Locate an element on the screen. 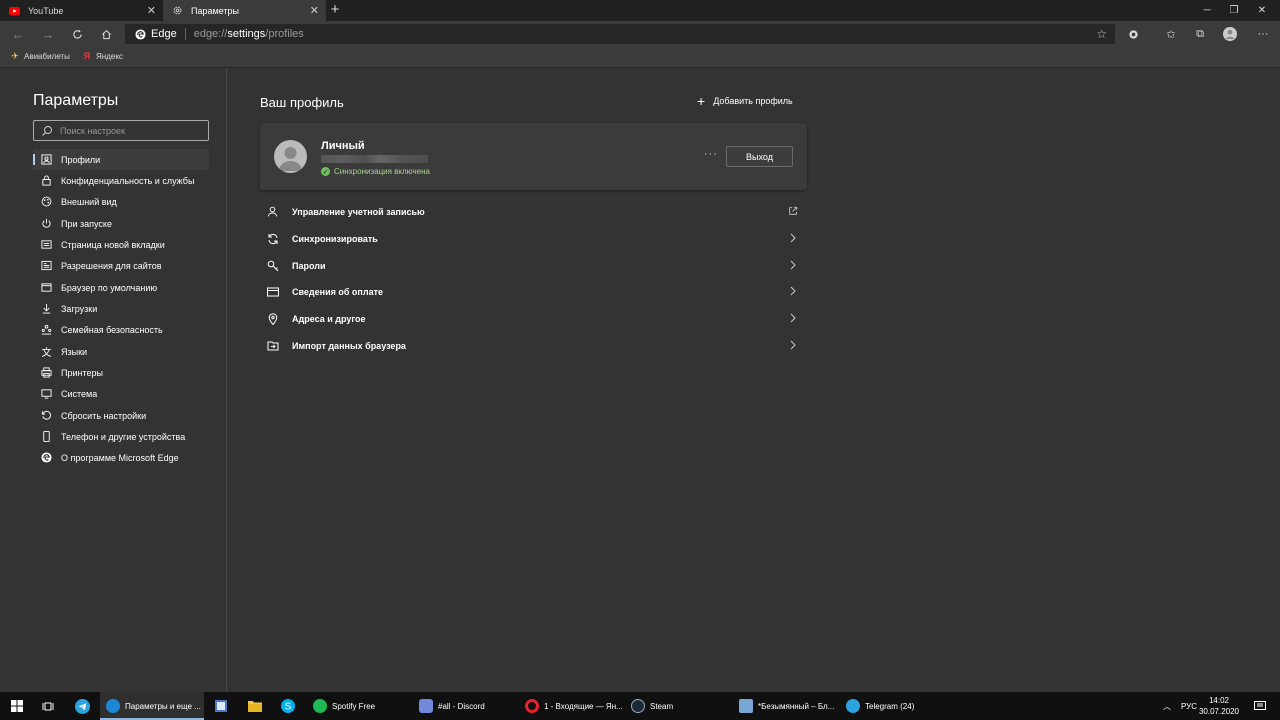  sidebar-item-default-browser: Браузер по умолчанию is located at coordinates (121, 287).